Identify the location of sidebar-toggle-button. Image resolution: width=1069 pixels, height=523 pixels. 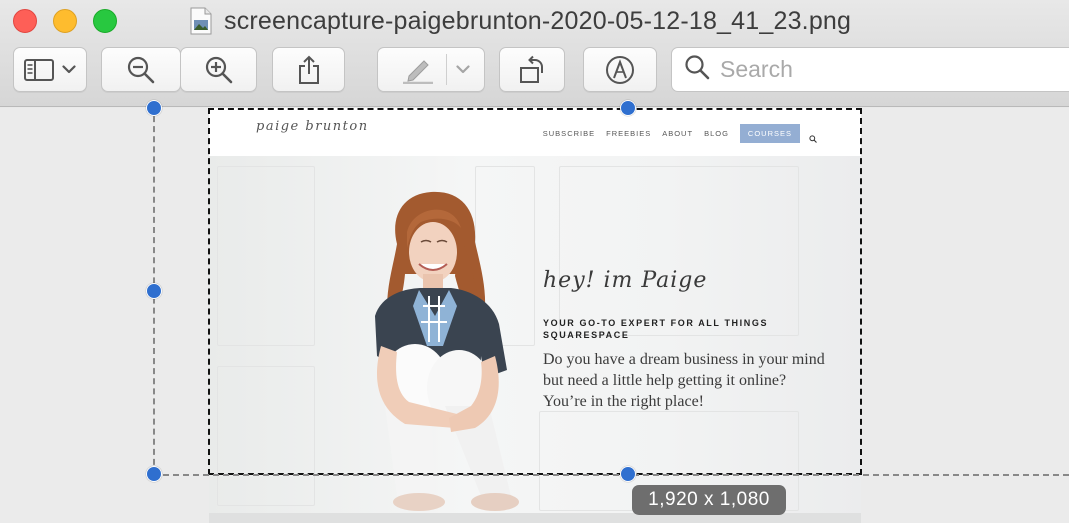
(50, 69).